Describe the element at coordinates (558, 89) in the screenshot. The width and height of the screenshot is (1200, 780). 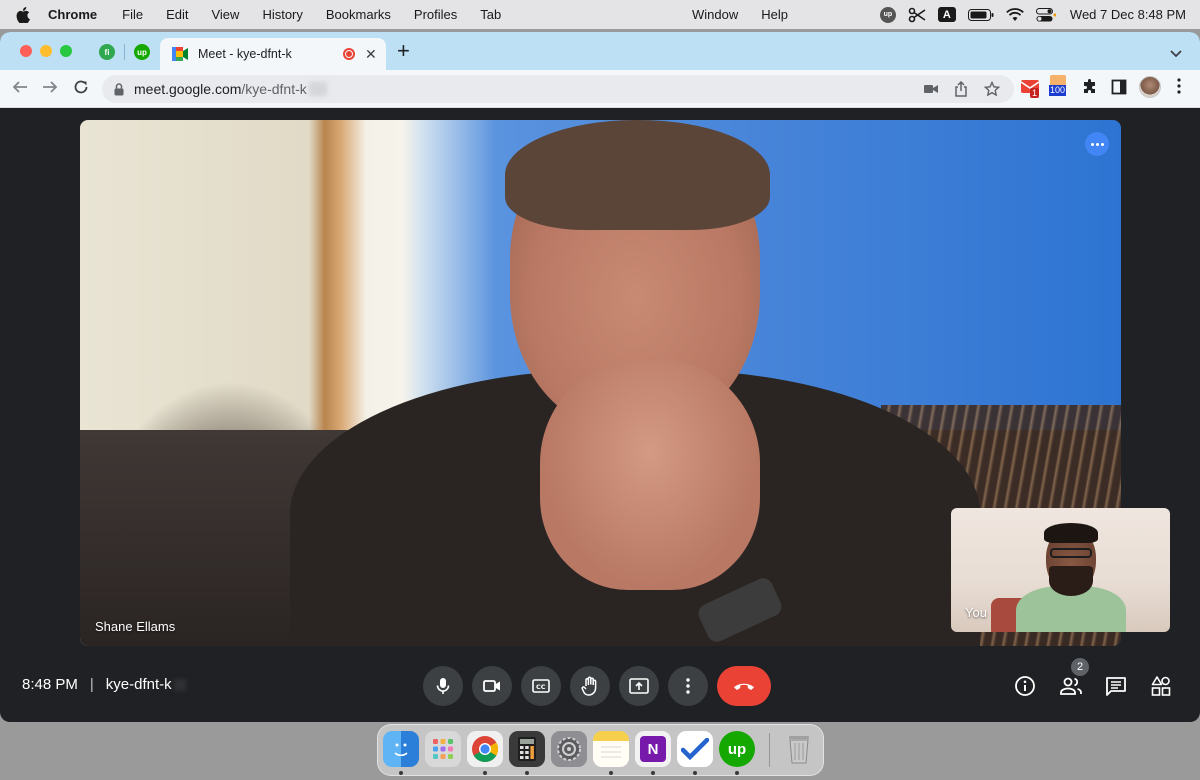
I see `address-bar: meet.google.com/kye-dfnt-k` at that location.